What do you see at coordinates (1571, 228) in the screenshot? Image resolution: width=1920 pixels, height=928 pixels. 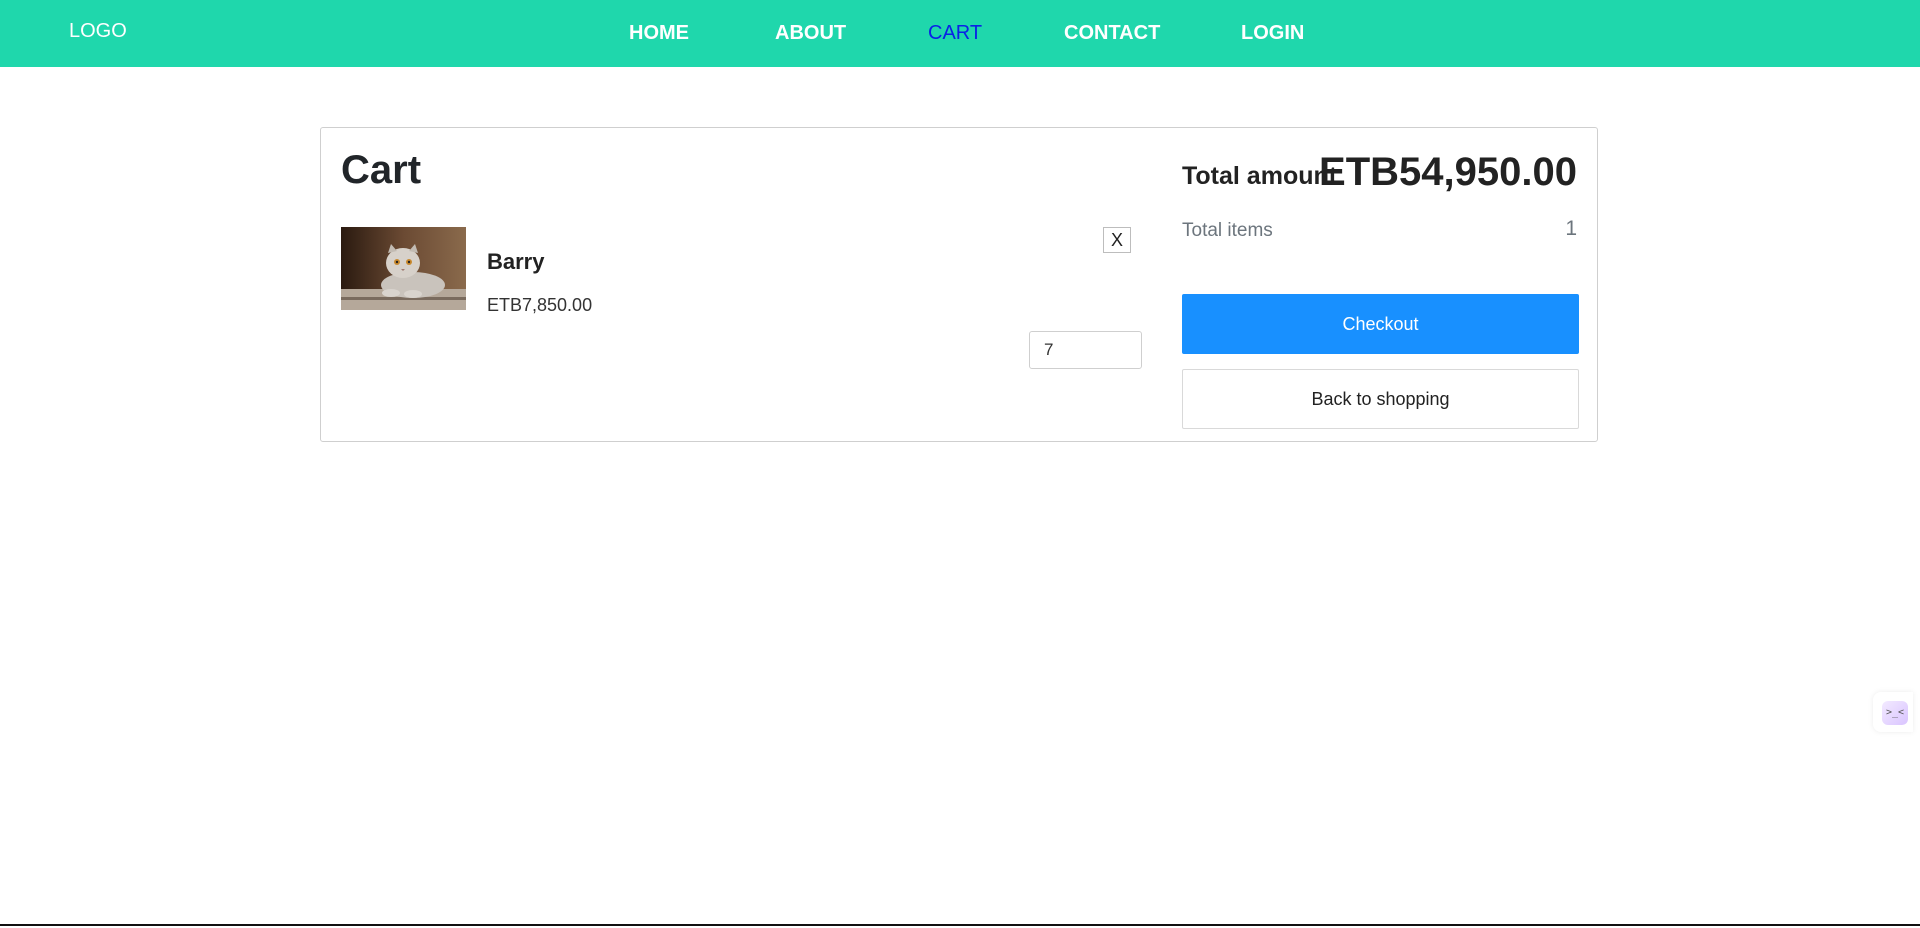 I see `total-items-value: 1` at bounding box center [1571, 228].